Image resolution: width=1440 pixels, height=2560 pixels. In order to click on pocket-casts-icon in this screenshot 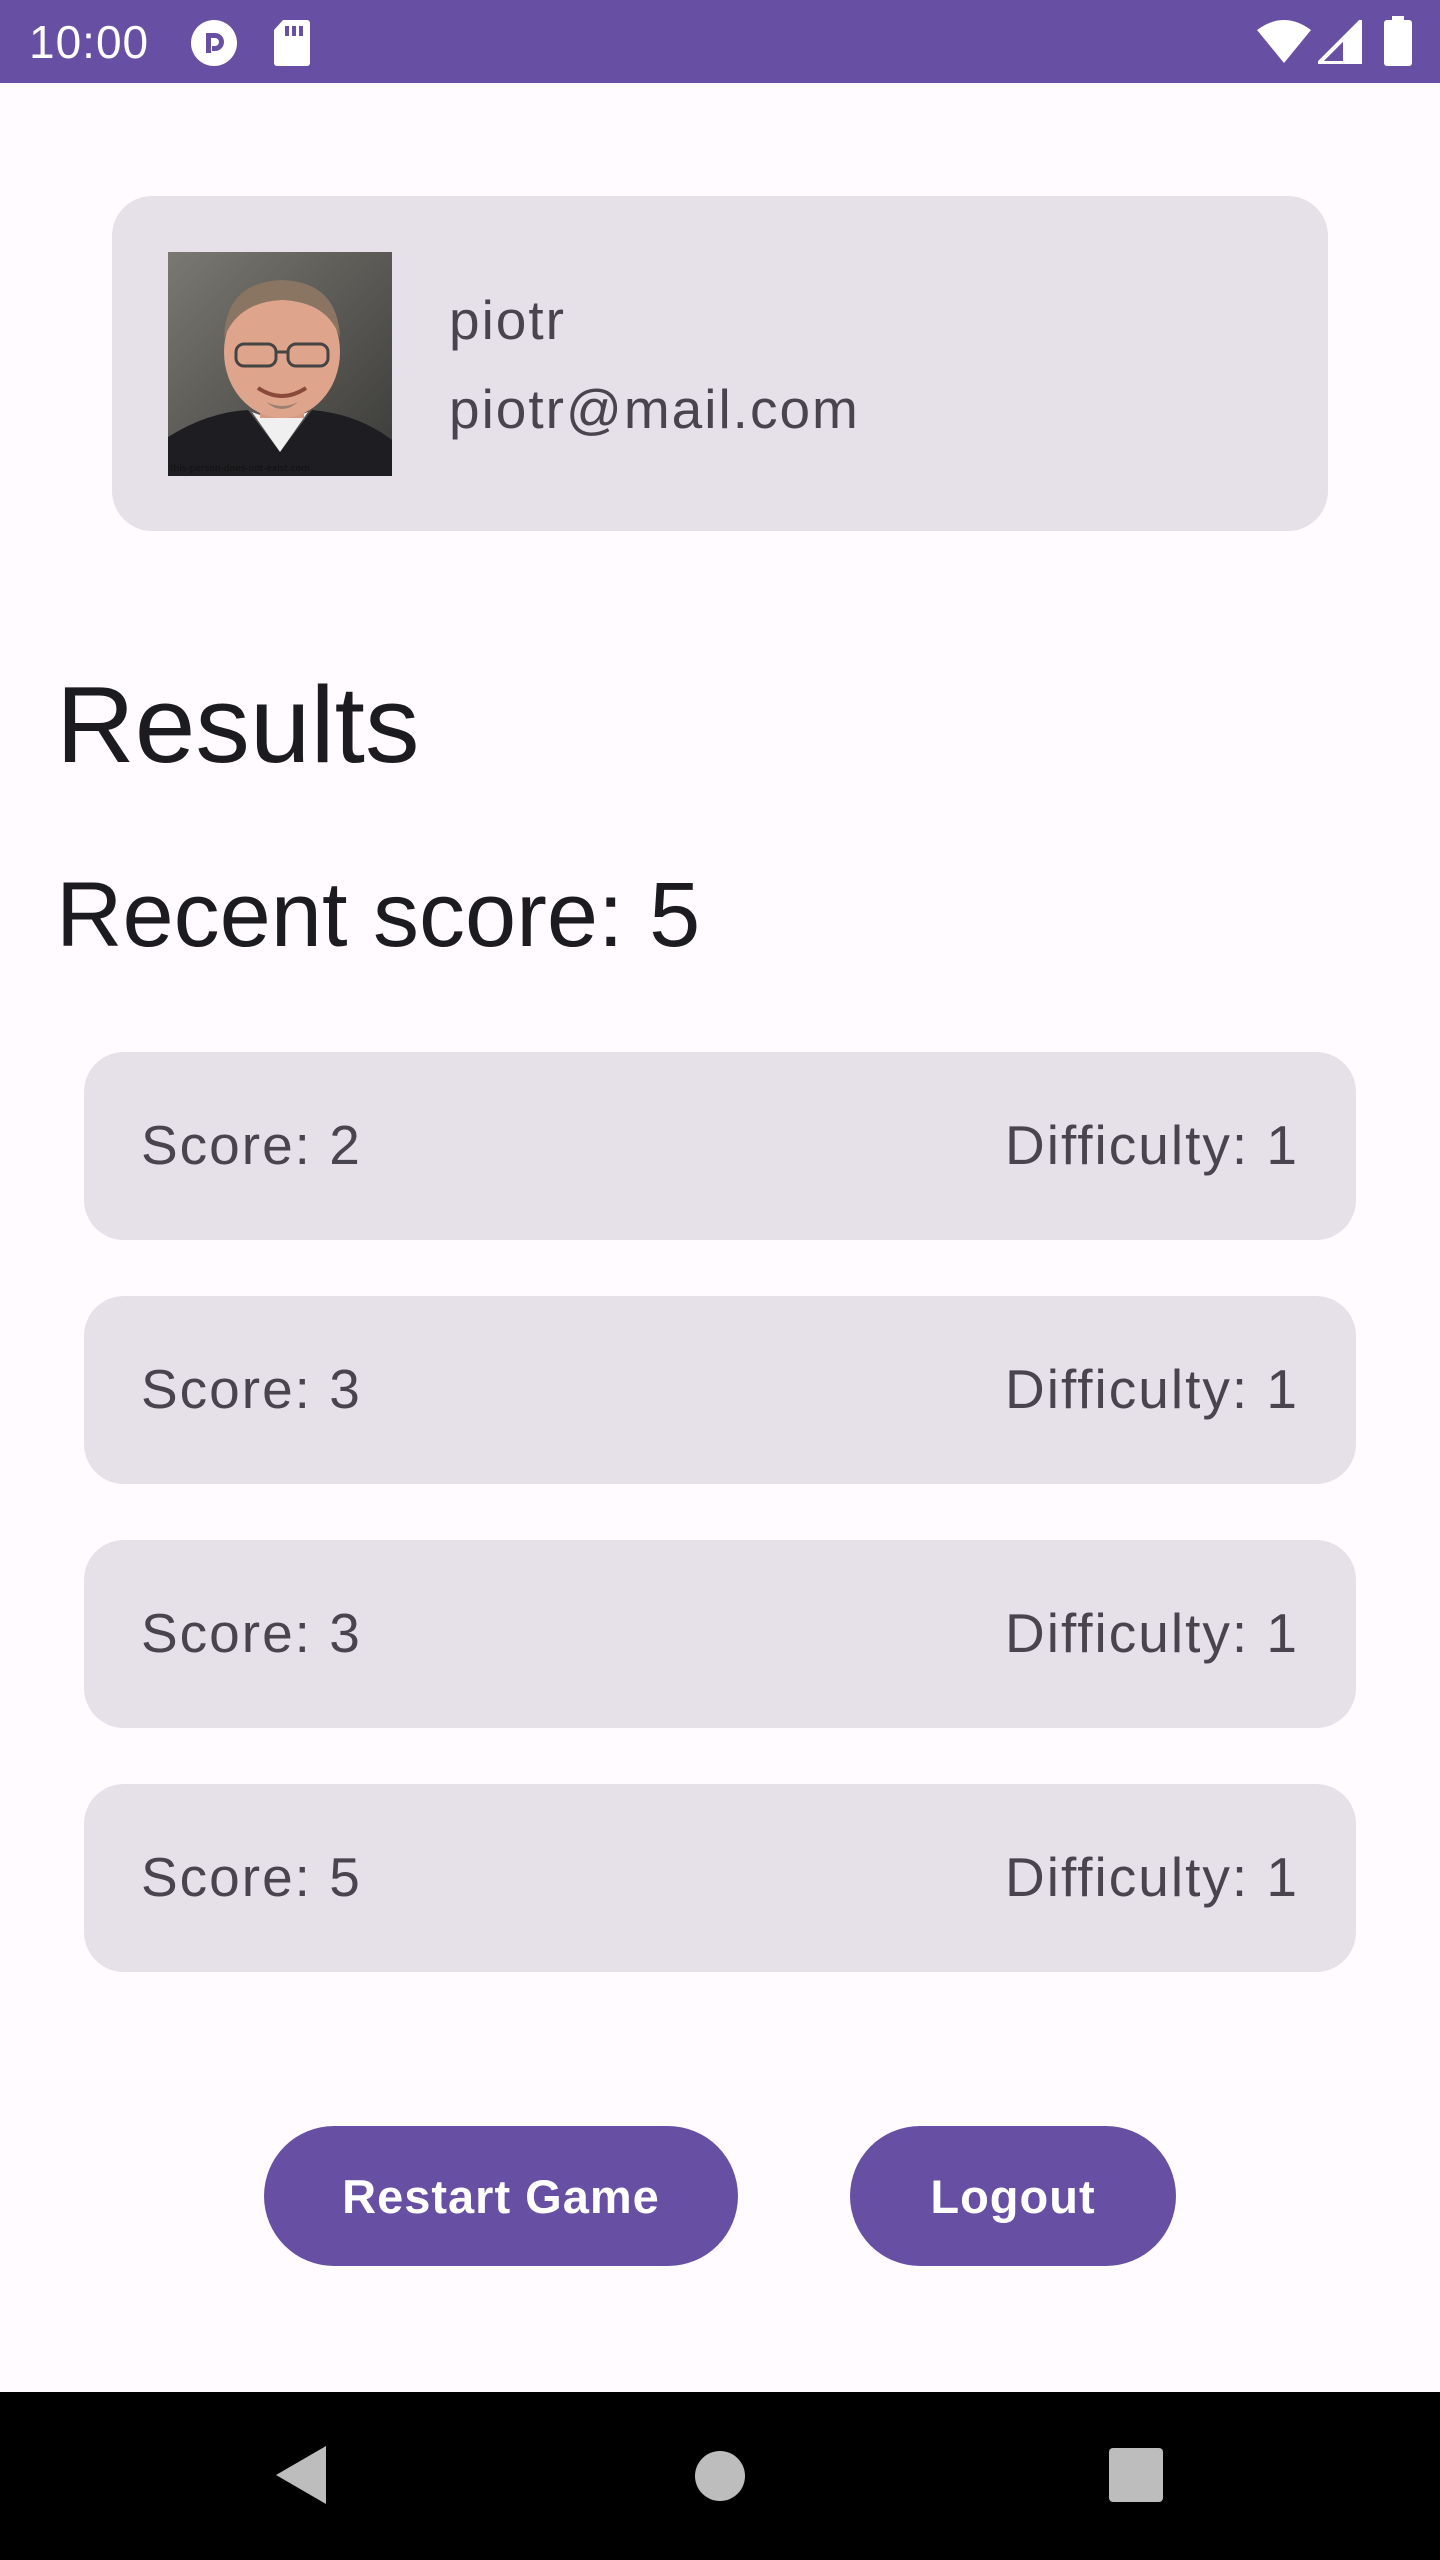, I will do `click(214, 43)`.